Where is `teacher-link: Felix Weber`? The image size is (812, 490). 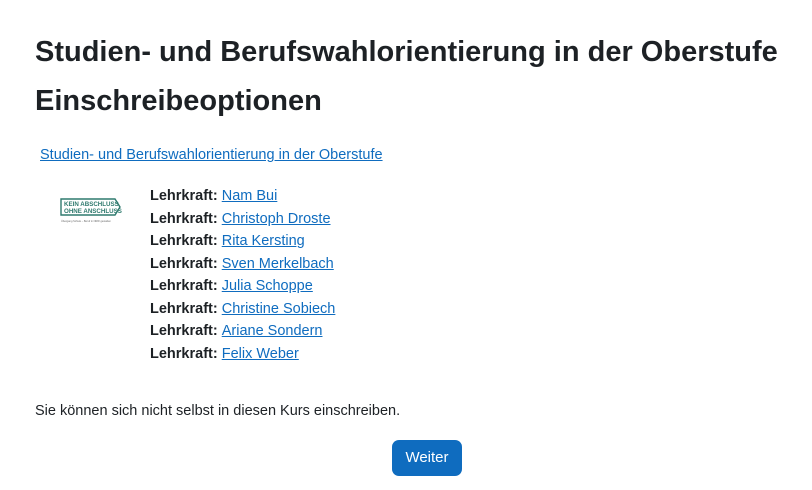
teacher-link: Felix Weber is located at coordinates (260, 354).